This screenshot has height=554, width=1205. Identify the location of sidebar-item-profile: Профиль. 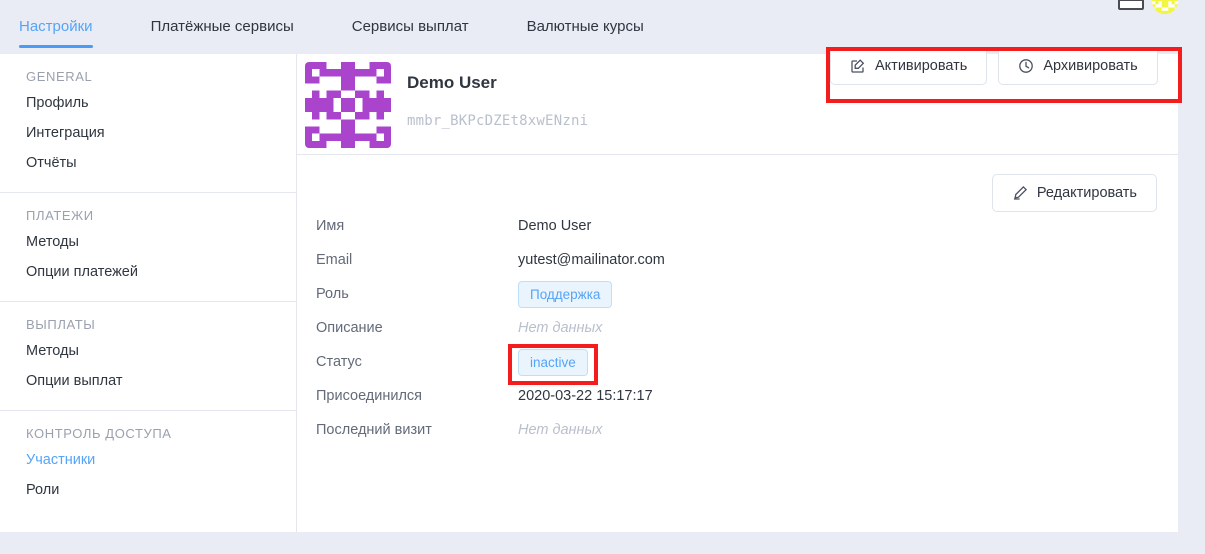
(148, 103).